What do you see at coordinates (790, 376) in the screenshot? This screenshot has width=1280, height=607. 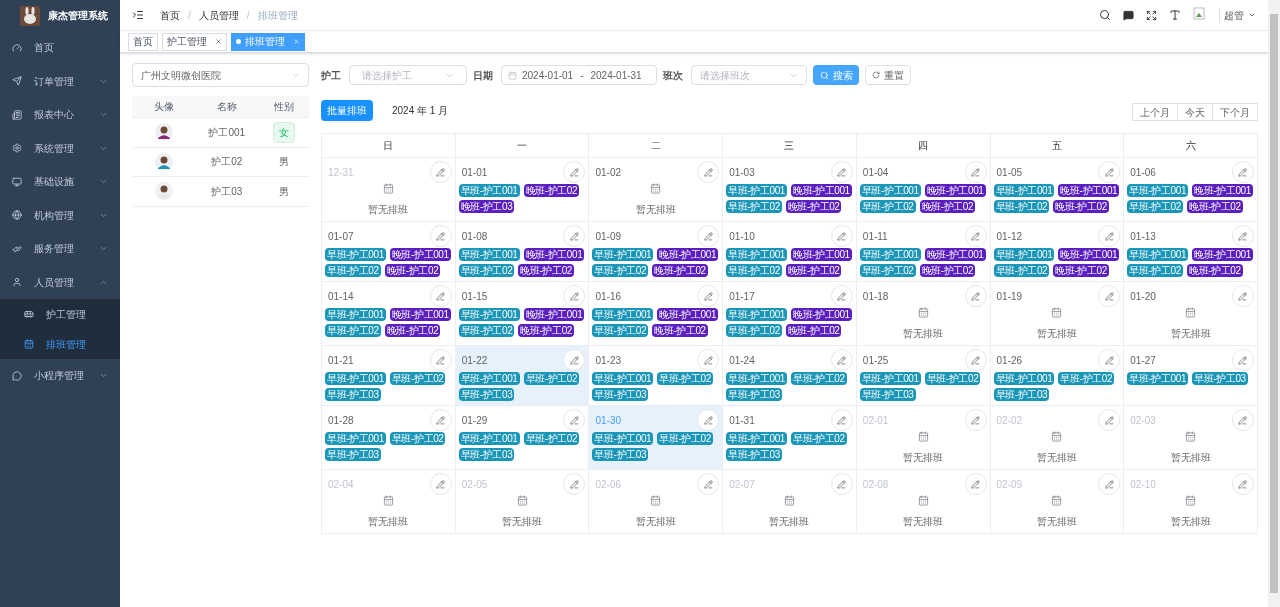 I see `day-cell: 01-24 早班-护工001 早班-护工02 早班-护工03` at bounding box center [790, 376].